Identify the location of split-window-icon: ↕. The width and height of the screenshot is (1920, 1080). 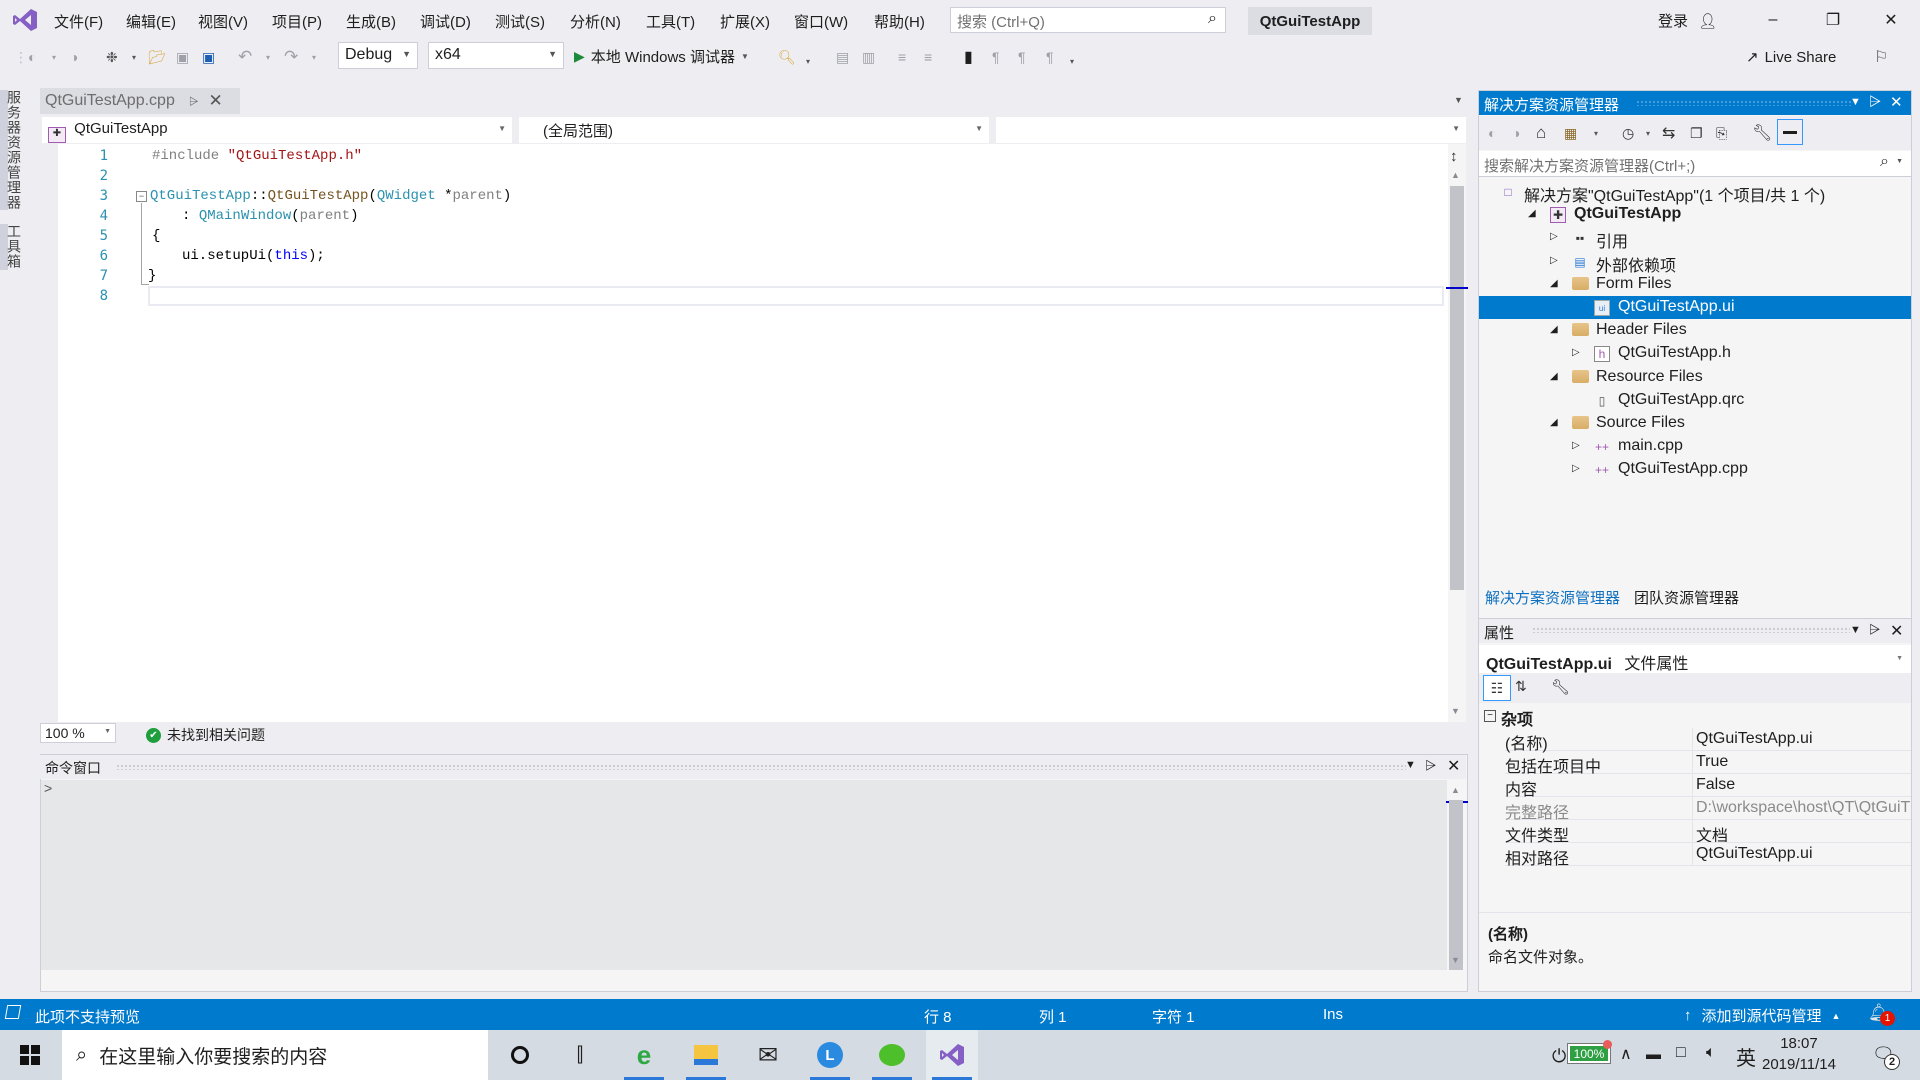
(1454, 156).